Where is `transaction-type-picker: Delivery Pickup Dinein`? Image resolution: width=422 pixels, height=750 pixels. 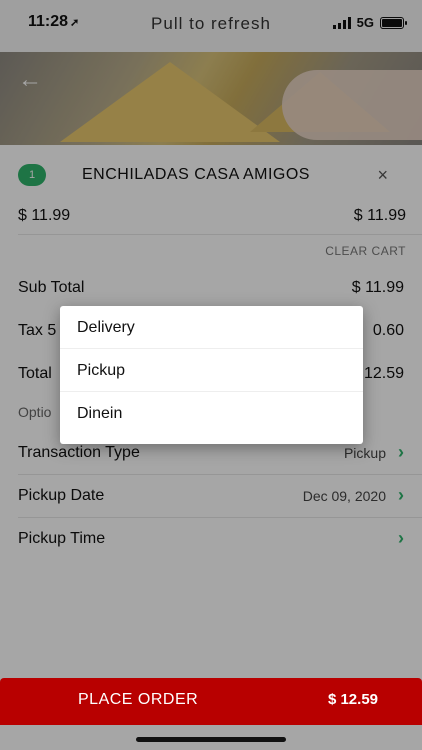
transaction-type-picker: Delivery Pickup Dinein is located at coordinates (211, 375).